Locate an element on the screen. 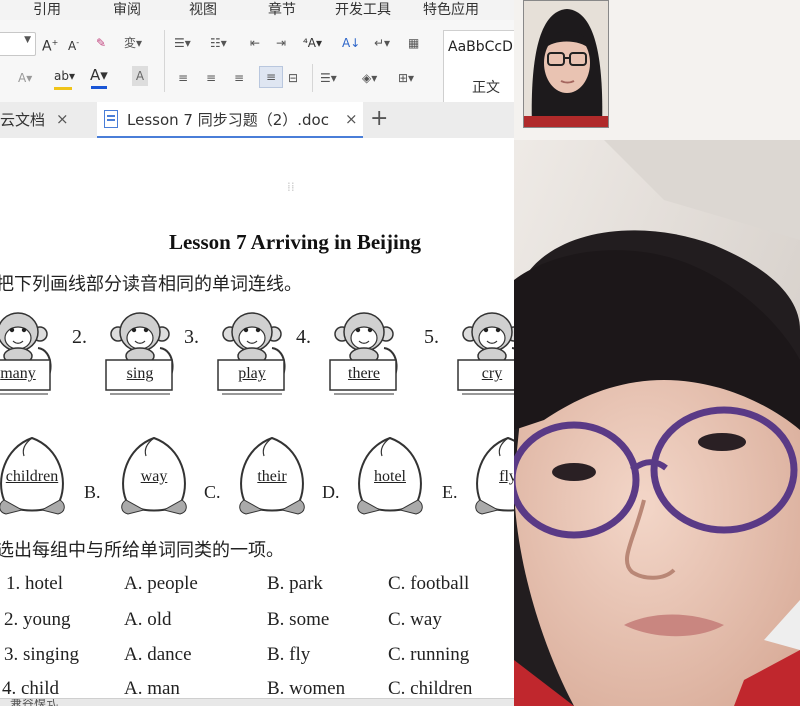 This screenshot has width=800, height=706. align-right-icon: ≡ is located at coordinates (239, 78).